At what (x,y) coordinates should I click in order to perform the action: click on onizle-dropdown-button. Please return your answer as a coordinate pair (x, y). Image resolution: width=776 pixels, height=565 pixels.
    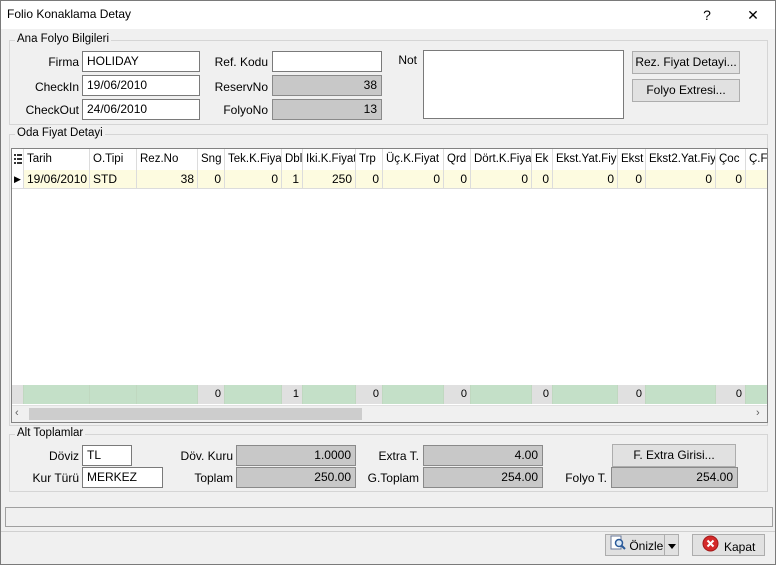
    Looking at the image, I should click on (671, 545).